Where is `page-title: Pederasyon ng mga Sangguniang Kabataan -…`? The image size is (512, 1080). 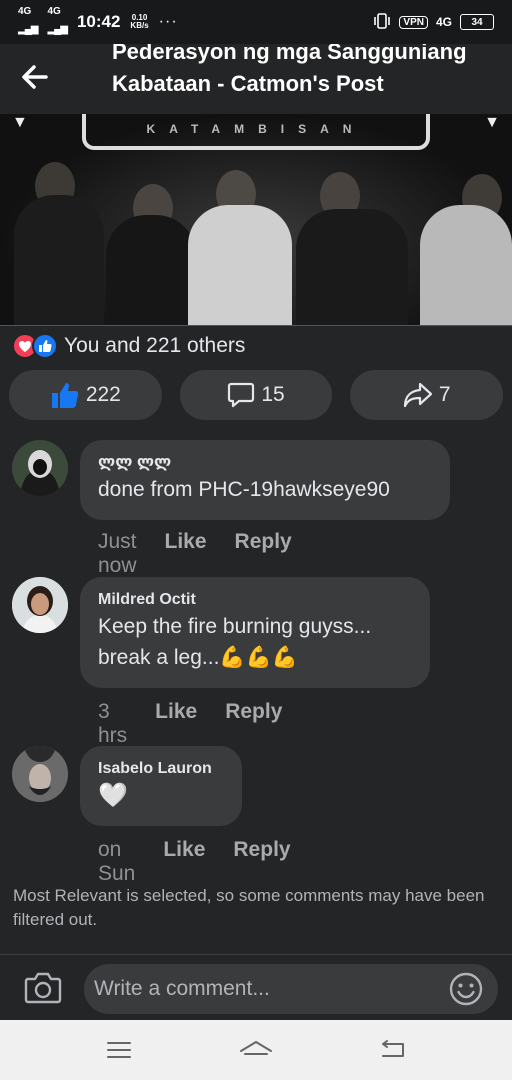 page-title: Pederasyon ng mga Sangguniang Kabataan -… is located at coordinates (302, 72).